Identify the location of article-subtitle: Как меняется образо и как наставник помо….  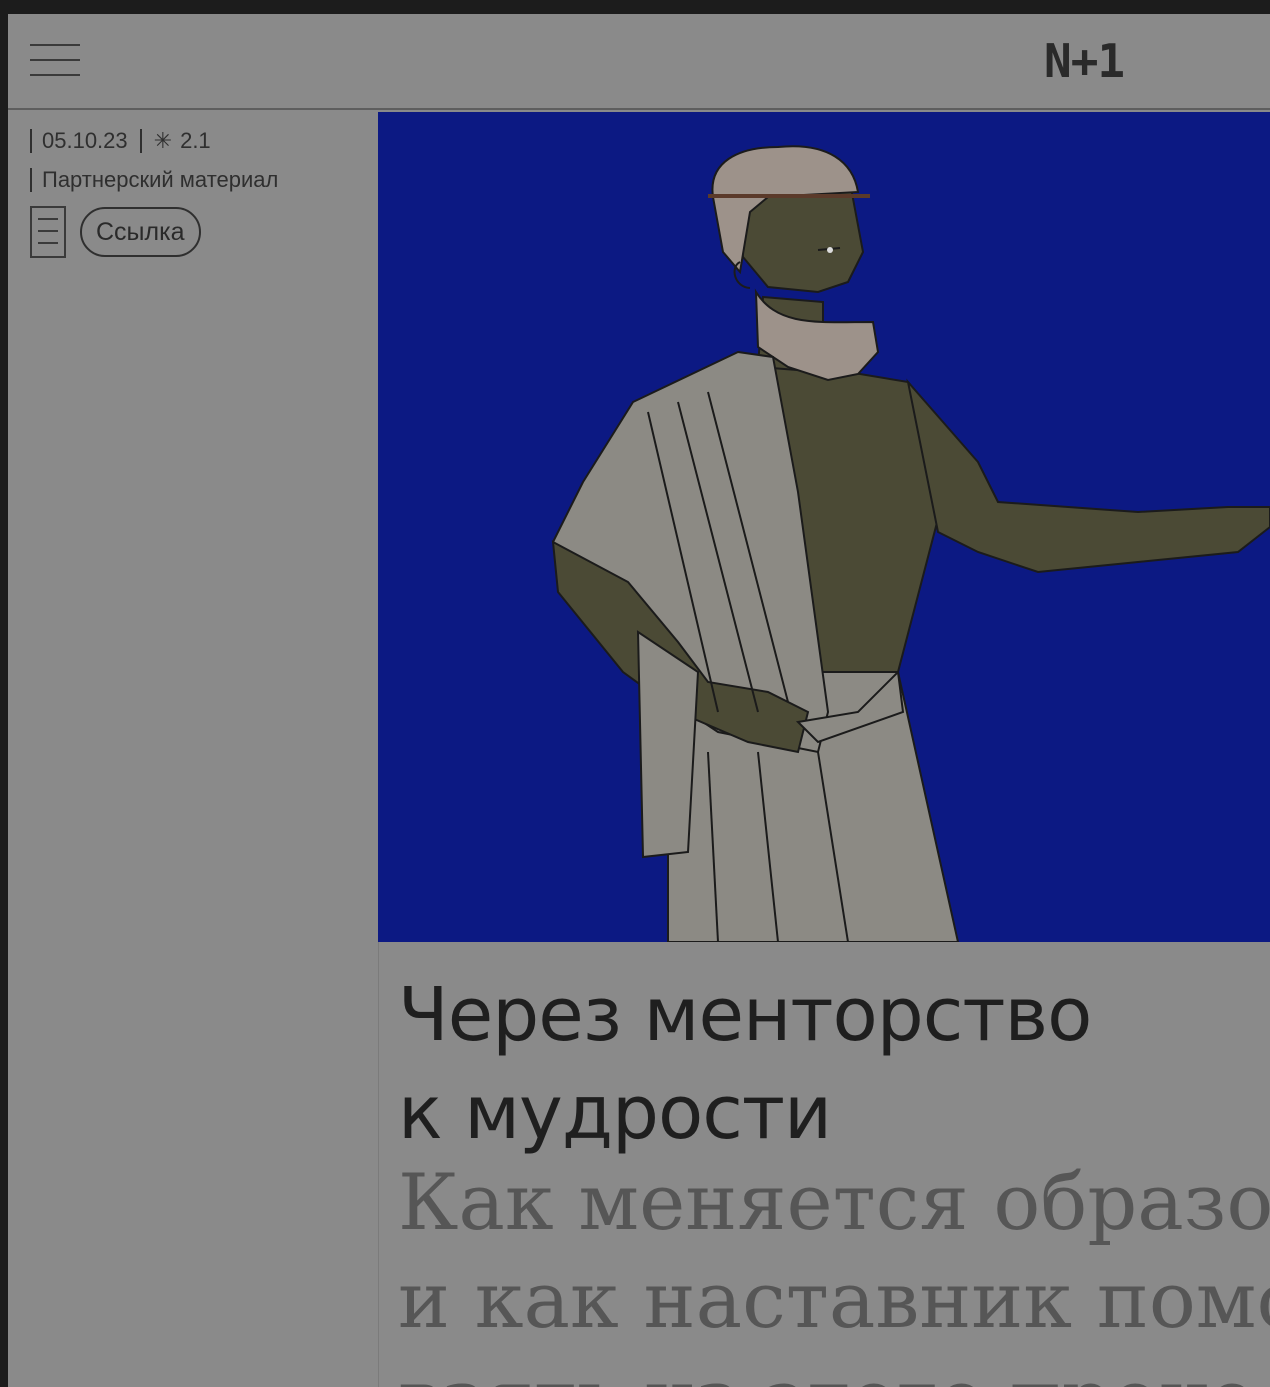
(834, 1270).